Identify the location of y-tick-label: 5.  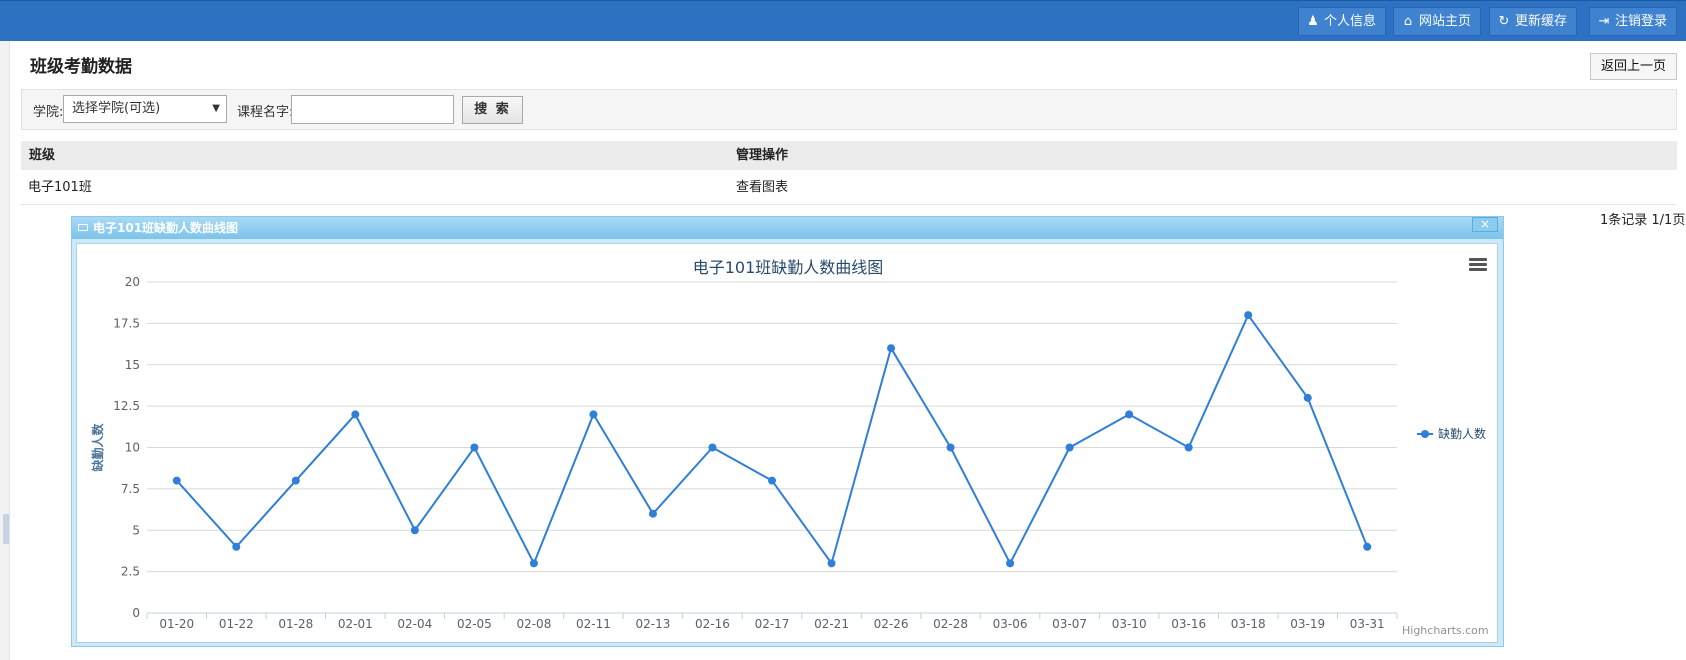
(136, 530).